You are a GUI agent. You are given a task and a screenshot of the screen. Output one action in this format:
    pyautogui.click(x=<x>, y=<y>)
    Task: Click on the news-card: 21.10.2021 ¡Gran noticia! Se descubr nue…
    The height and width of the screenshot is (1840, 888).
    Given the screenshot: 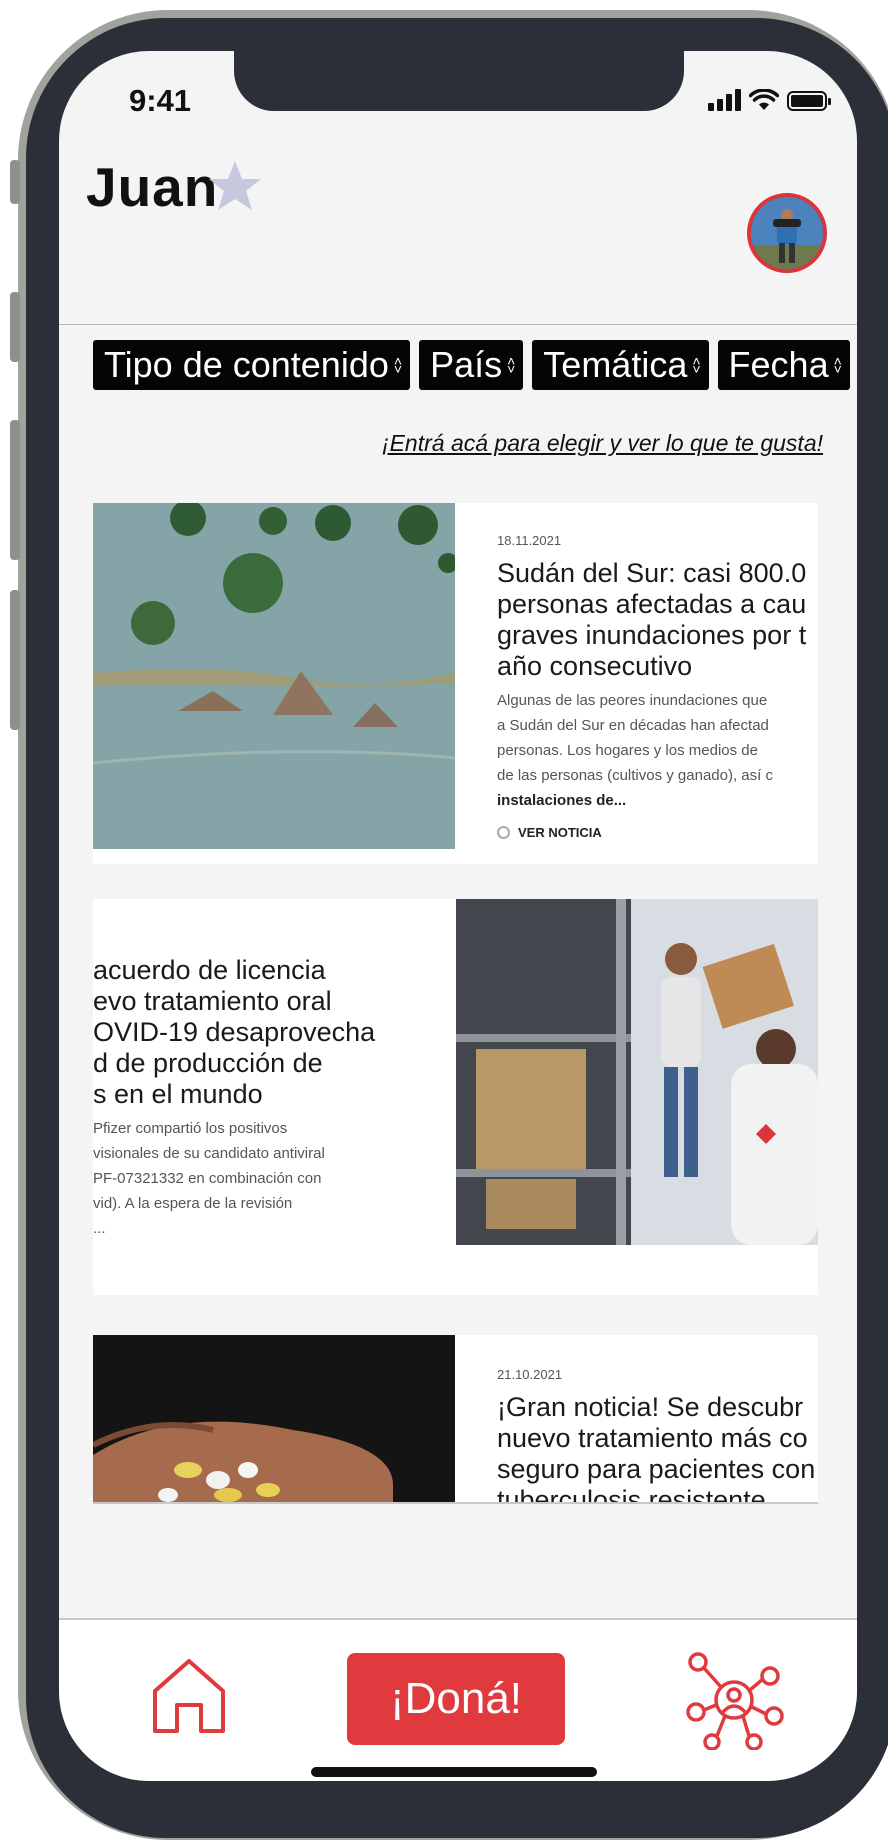 What is the action you would take?
    pyautogui.click(x=455, y=1419)
    